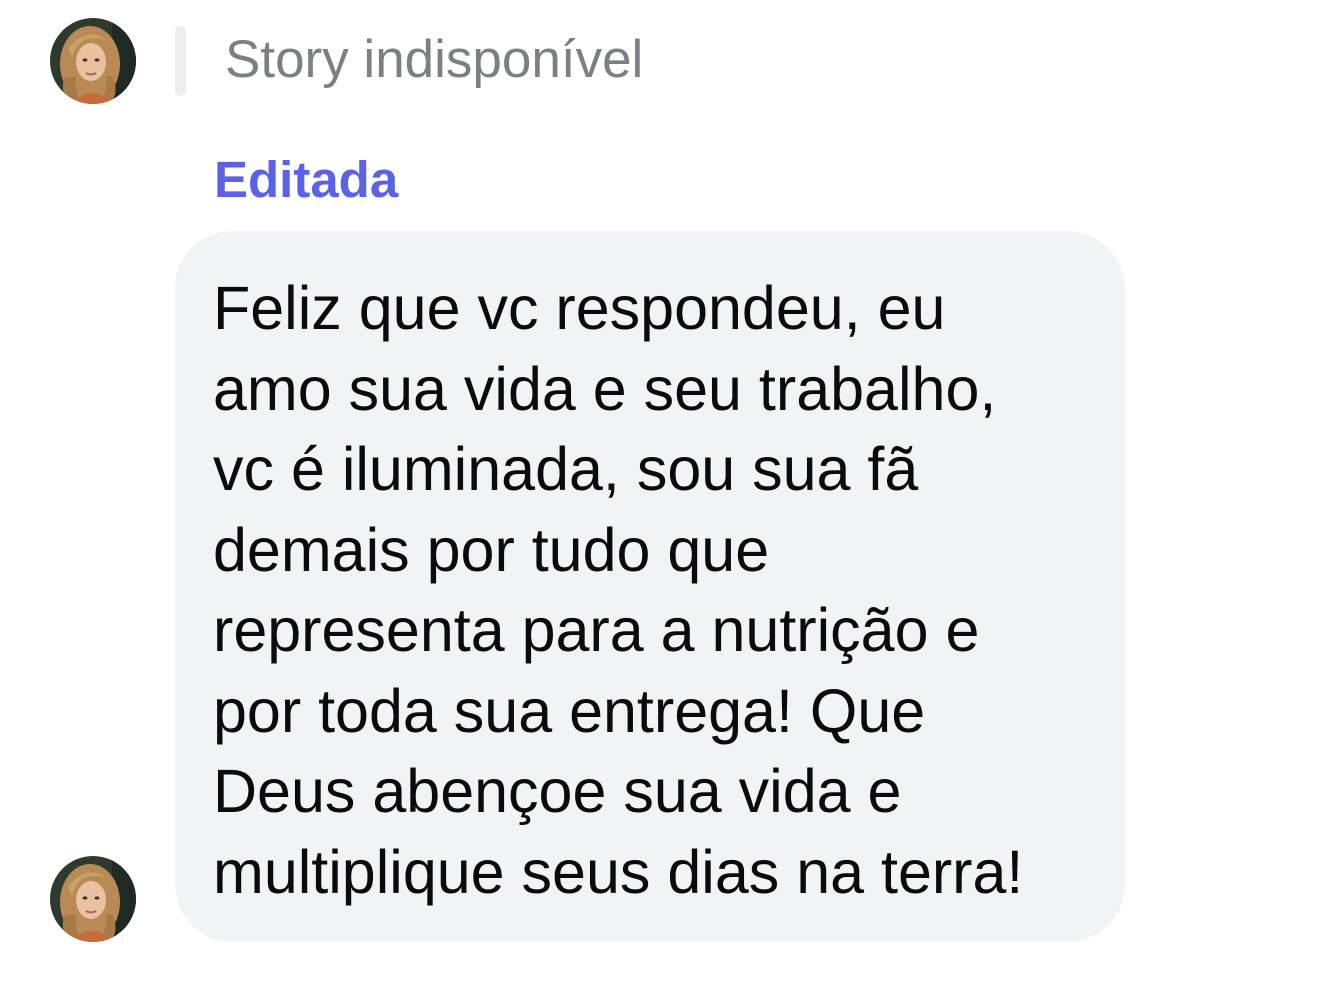 Image resolution: width=1331 pixels, height=1000 pixels. What do you see at coordinates (618, 871) in the screenshot?
I see `message-line: multiplique seus dias na terra!` at bounding box center [618, 871].